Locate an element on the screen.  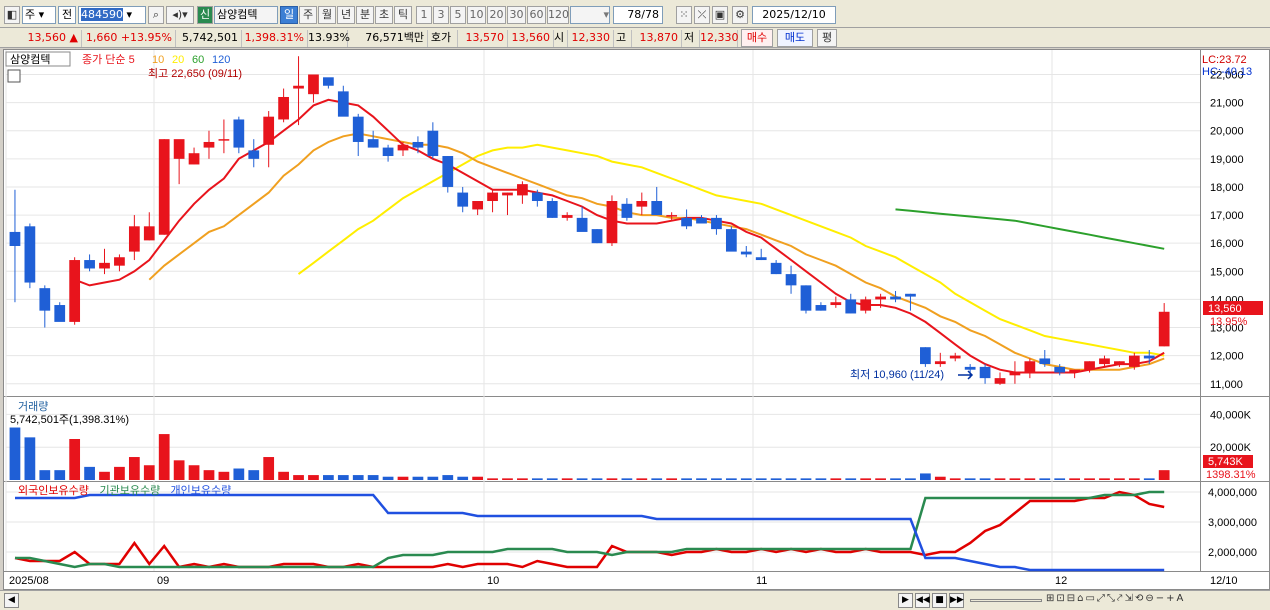
search-icon: ⌕ is located at coordinates (156, 15).